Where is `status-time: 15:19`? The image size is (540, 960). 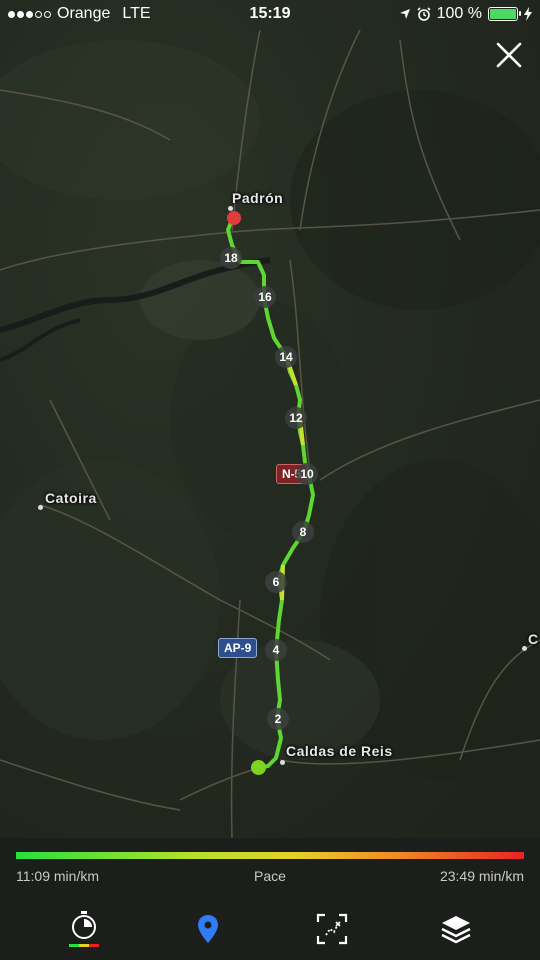
status-time: 15:19 is located at coordinates (270, 13).